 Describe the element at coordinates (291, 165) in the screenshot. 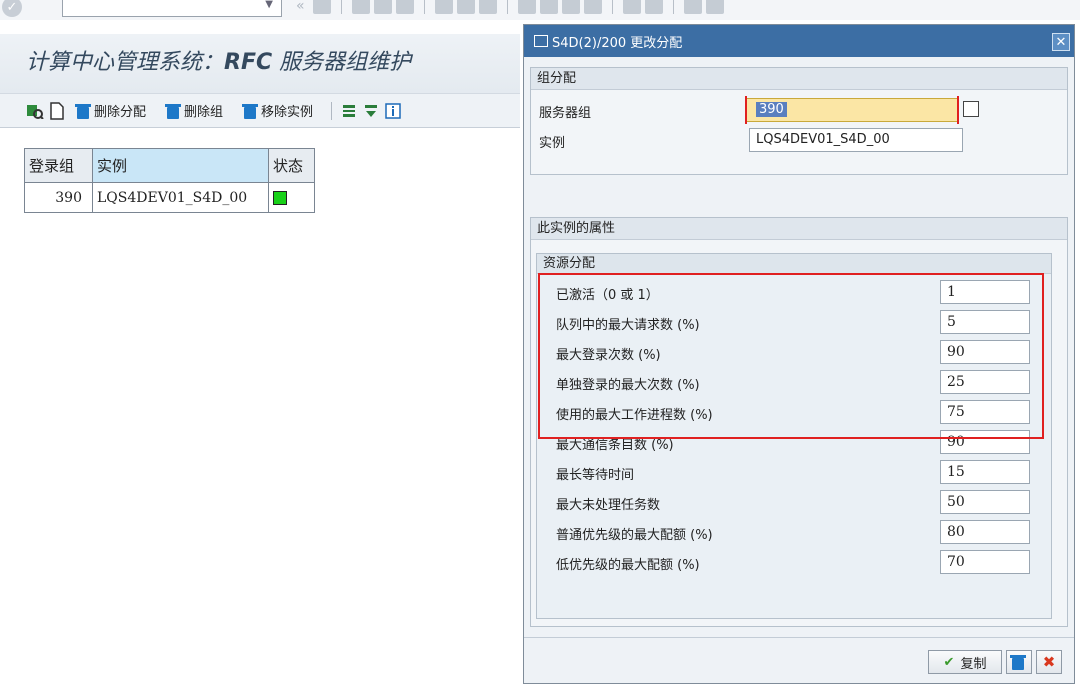

I see `column-header-status: 状态` at that location.